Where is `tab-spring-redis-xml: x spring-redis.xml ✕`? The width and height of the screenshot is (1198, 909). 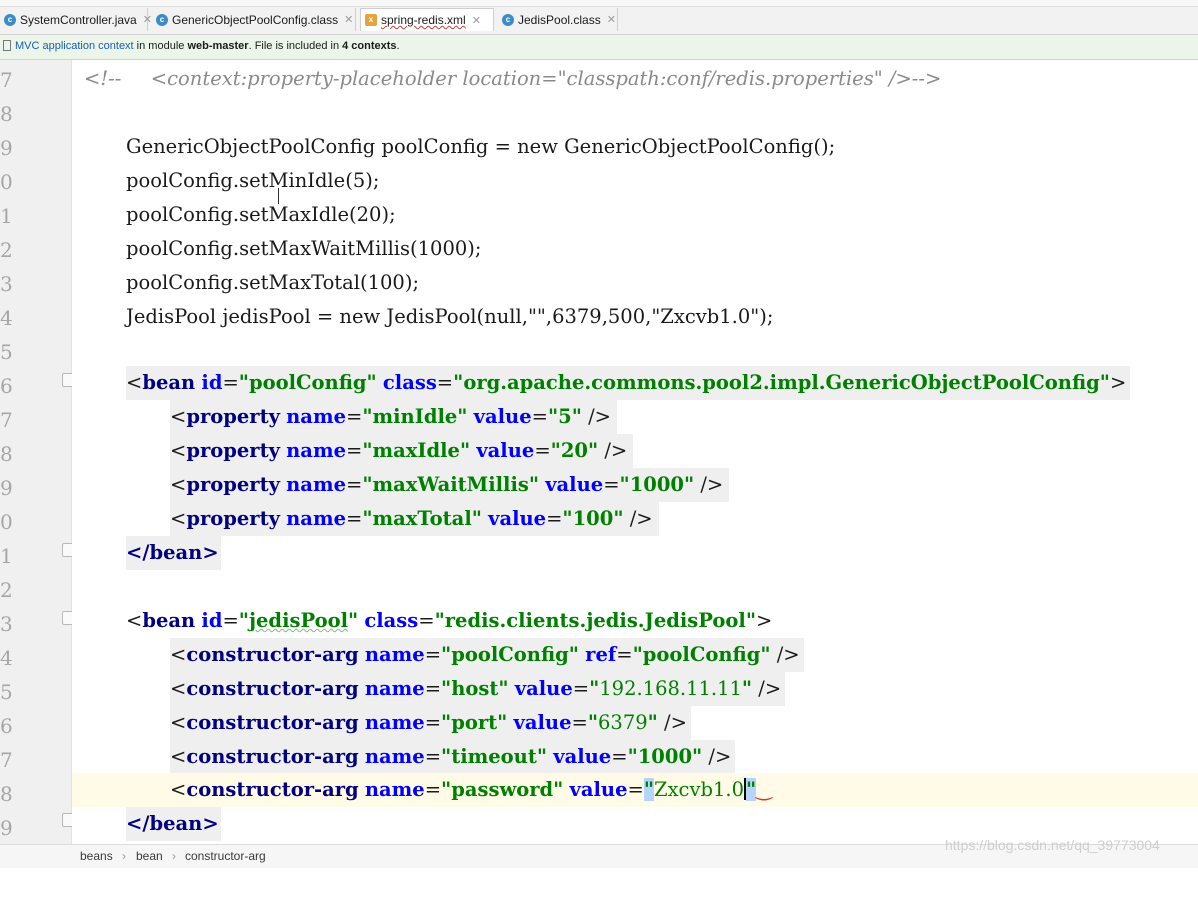 tab-spring-redis-xml: x spring-redis.xml ✕ is located at coordinates (427, 19).